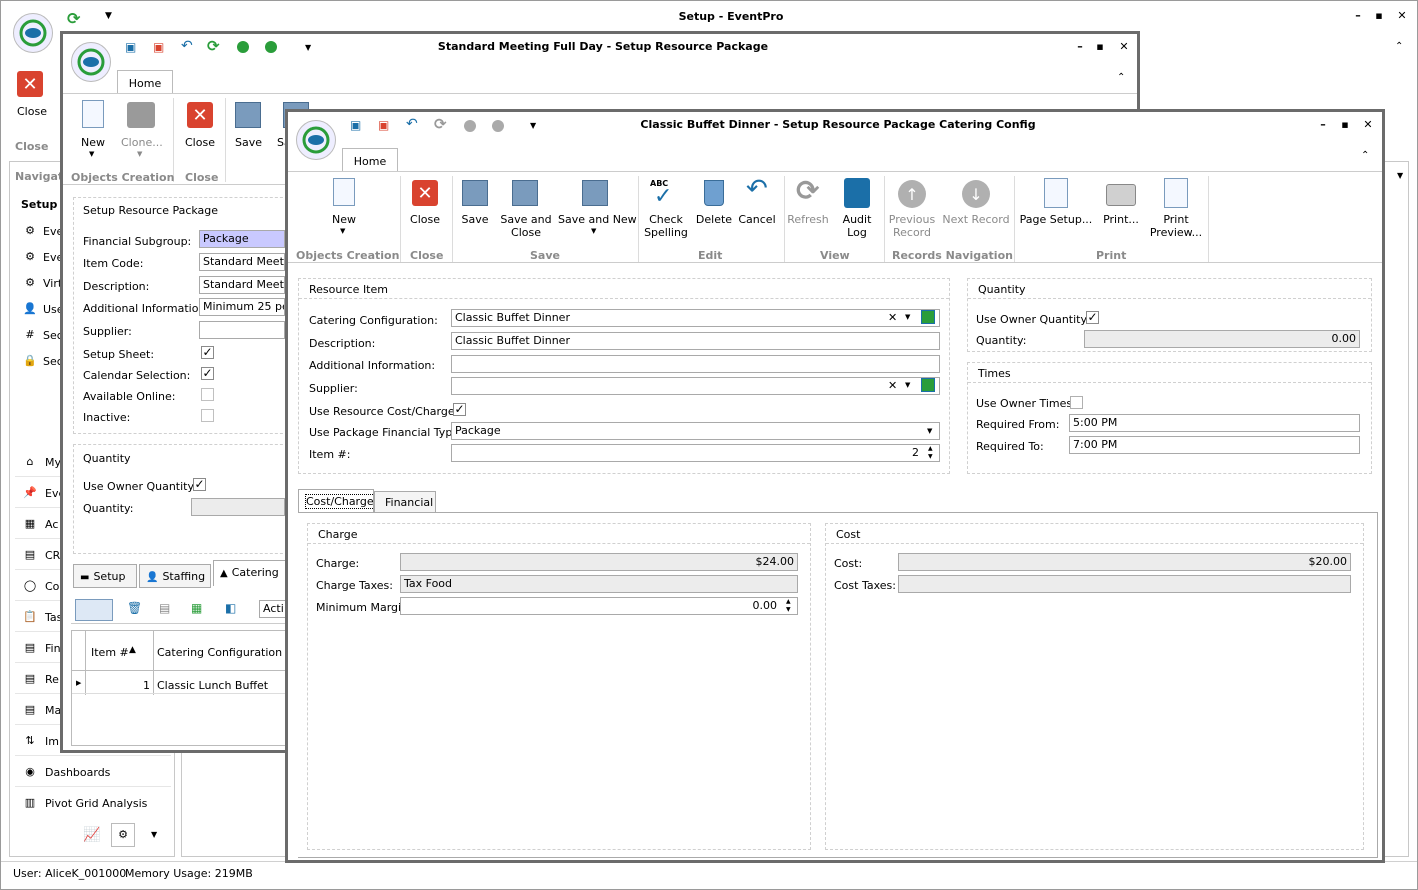 The width and height of the screenshot is (1418, 890). What do you see at coordinates (336, 501) in the screenshot?
I see `tab-cost-charge: Cost/Charge` at bounding box center [336, 501].